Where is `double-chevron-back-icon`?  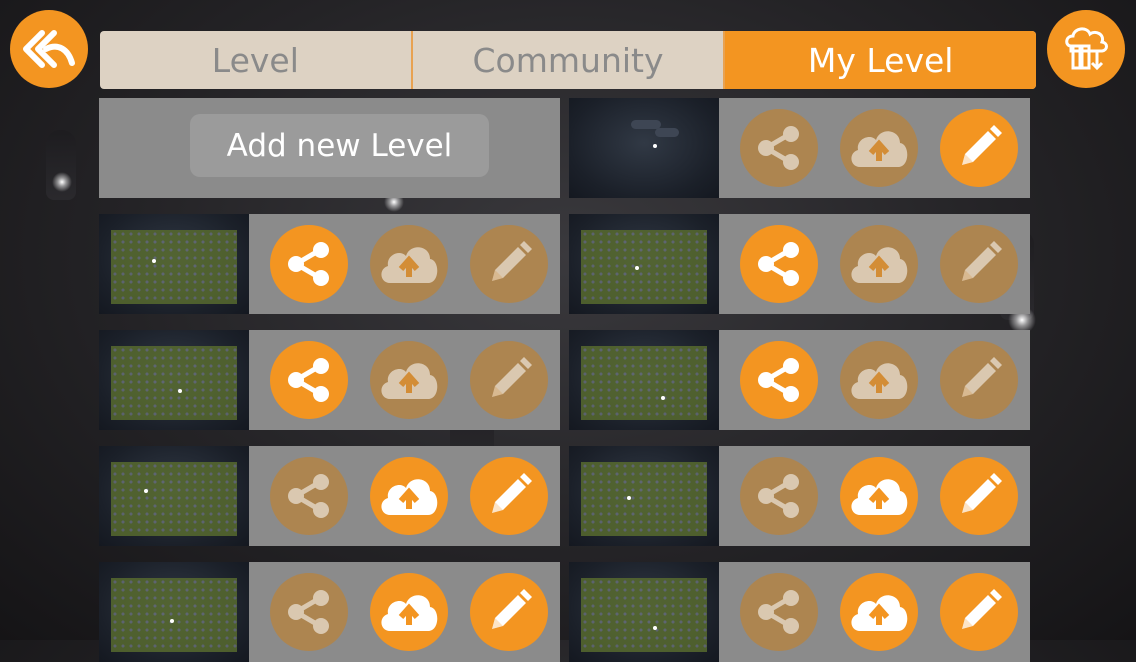
double-chevron-back-icon is located at coordinates (49, 49).